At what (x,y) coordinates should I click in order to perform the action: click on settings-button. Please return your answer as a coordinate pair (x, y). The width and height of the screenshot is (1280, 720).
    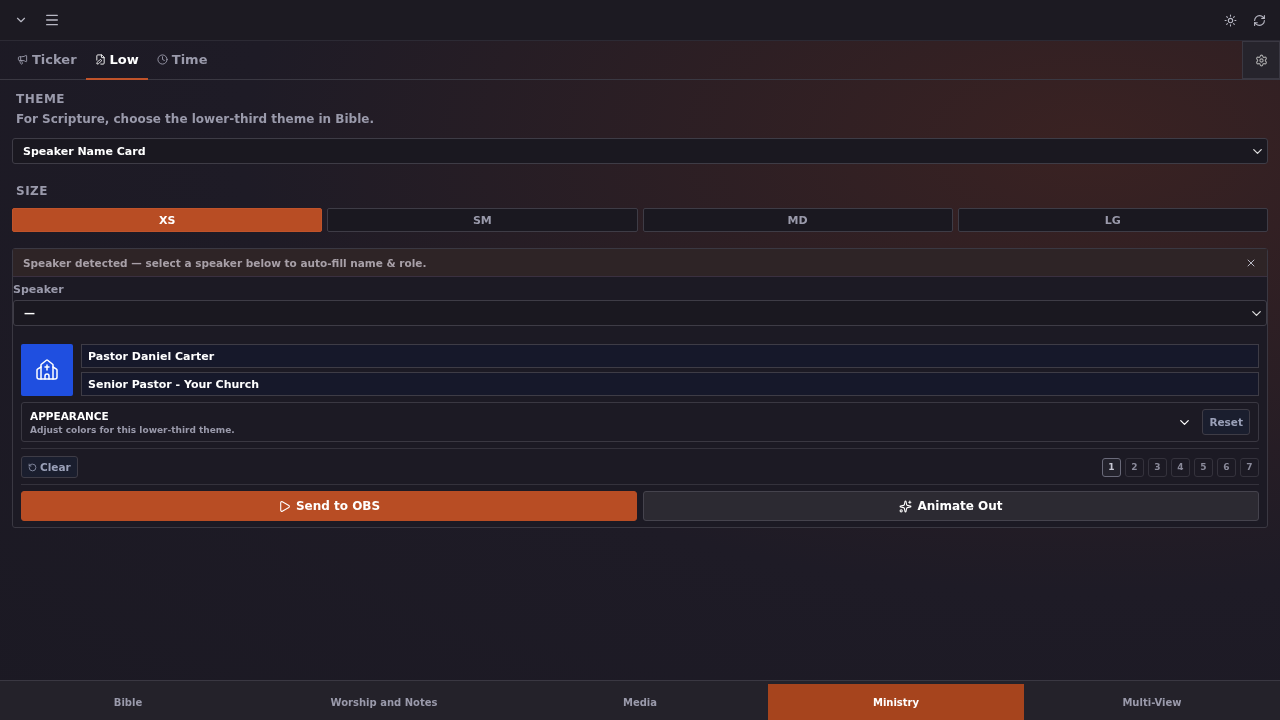
    Looking at the image, I should click on (1261, 60).